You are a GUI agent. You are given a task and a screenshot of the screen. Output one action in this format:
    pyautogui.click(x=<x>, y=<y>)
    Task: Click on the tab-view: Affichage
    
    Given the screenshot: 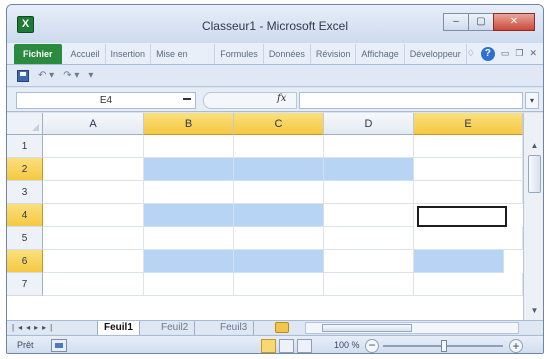 What is the action you would take?
    pyautogui.click(x=380, y=53)
    